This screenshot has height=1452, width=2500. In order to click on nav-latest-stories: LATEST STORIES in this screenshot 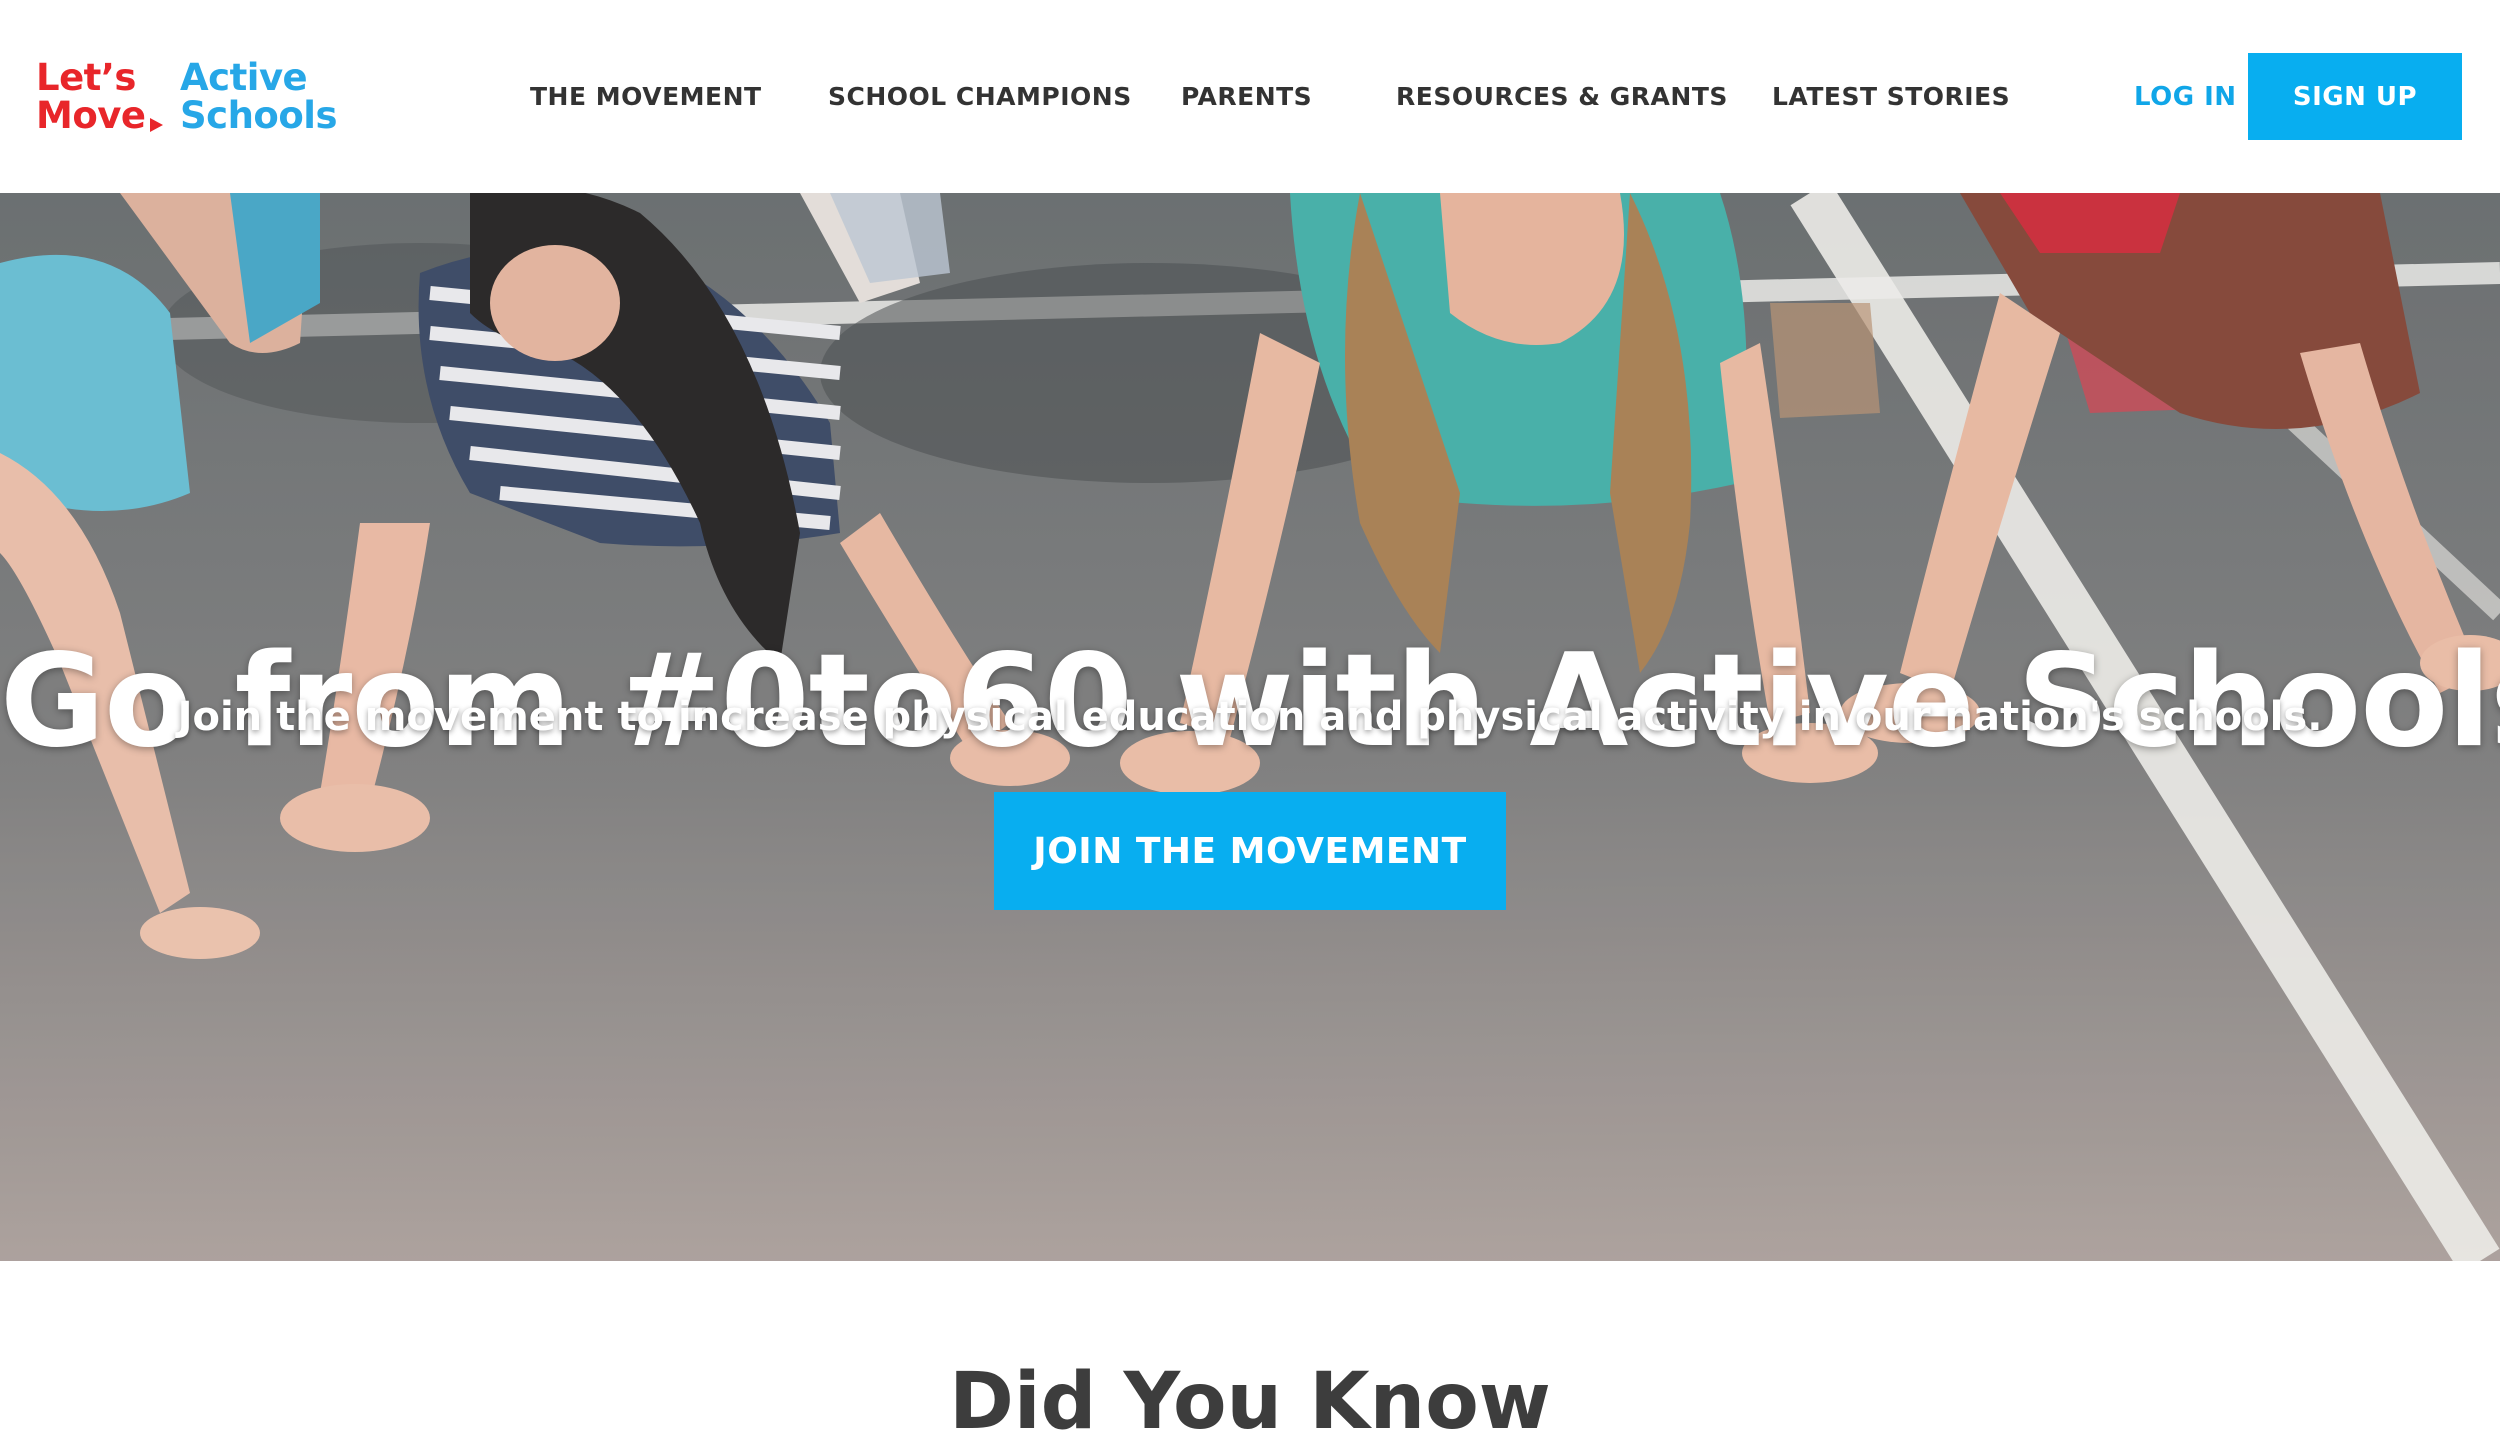, I will do `click(1891, 97)`.